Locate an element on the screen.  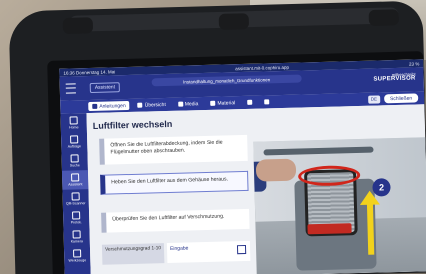
tab-material: Material is located at coordinates (222, 103).